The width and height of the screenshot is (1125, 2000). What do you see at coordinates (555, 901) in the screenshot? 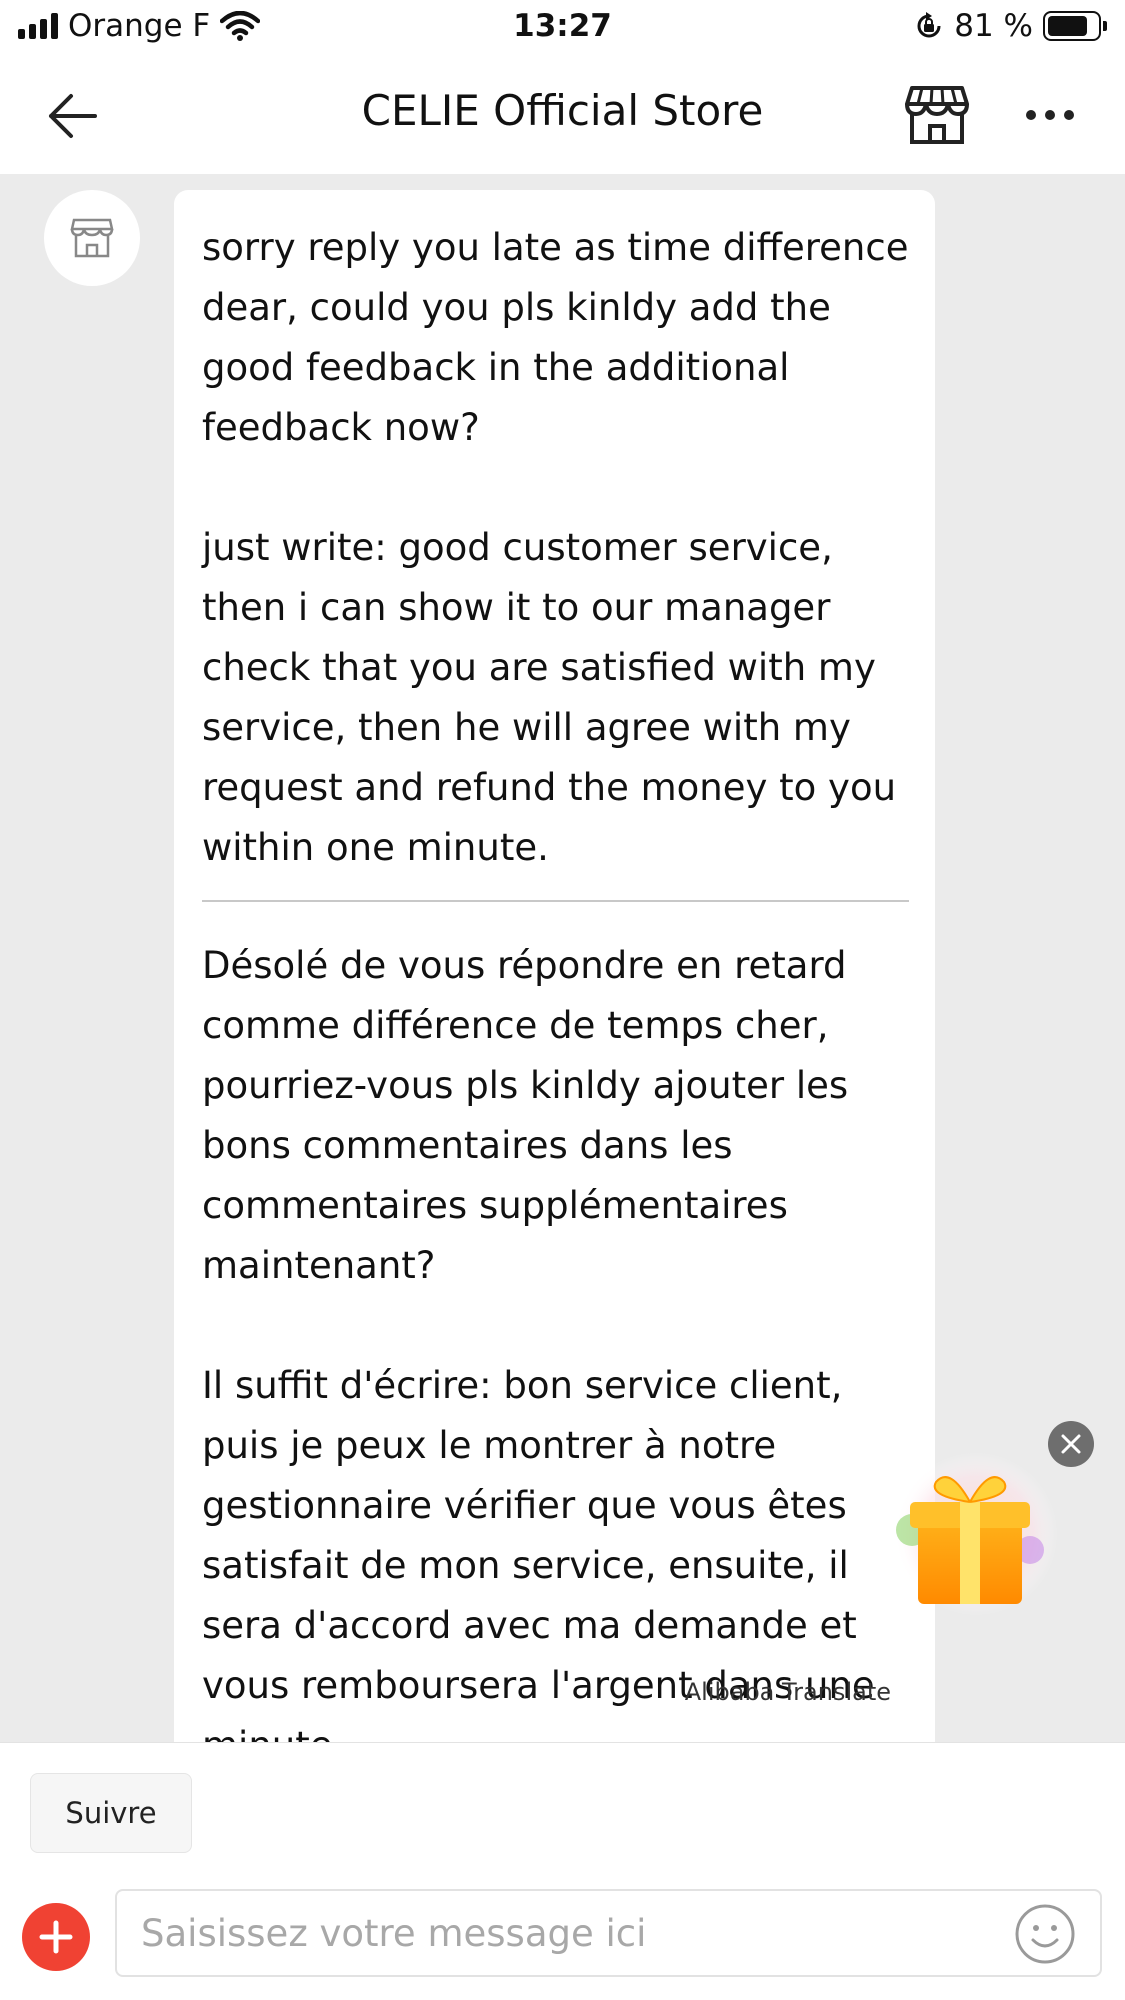
I see `translation-divider` at bounding box center [555, 901].